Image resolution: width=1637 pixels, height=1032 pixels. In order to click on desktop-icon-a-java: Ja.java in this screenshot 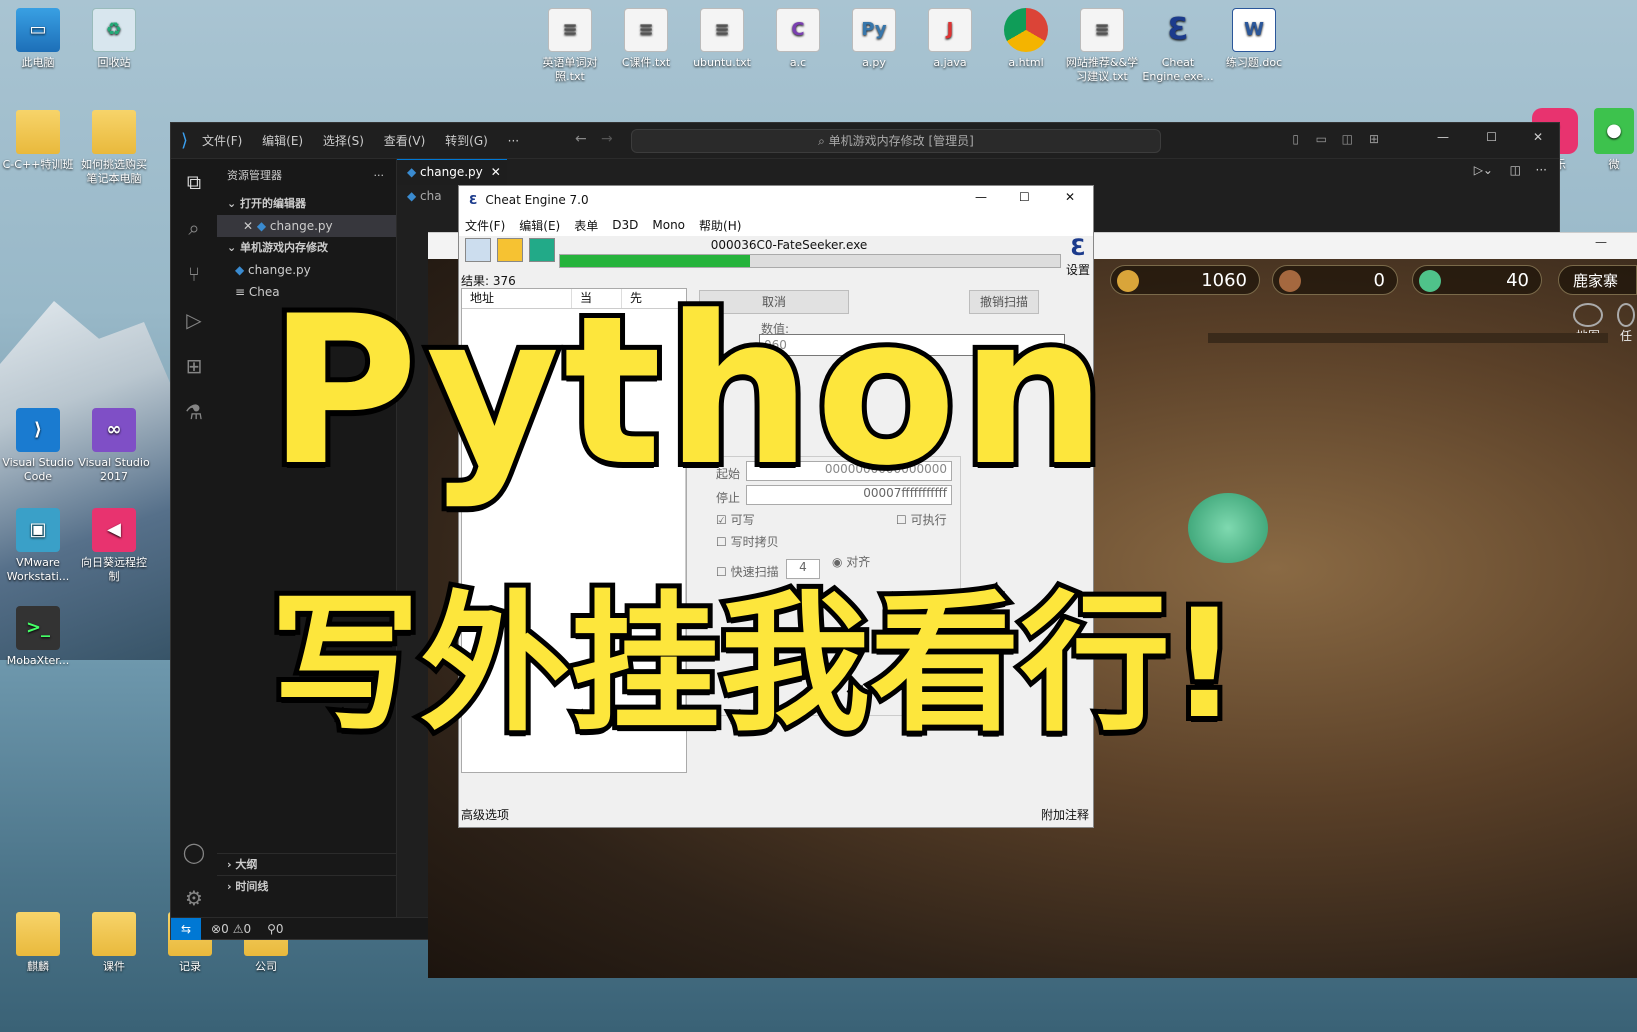, I will do `click(950, 39)`.